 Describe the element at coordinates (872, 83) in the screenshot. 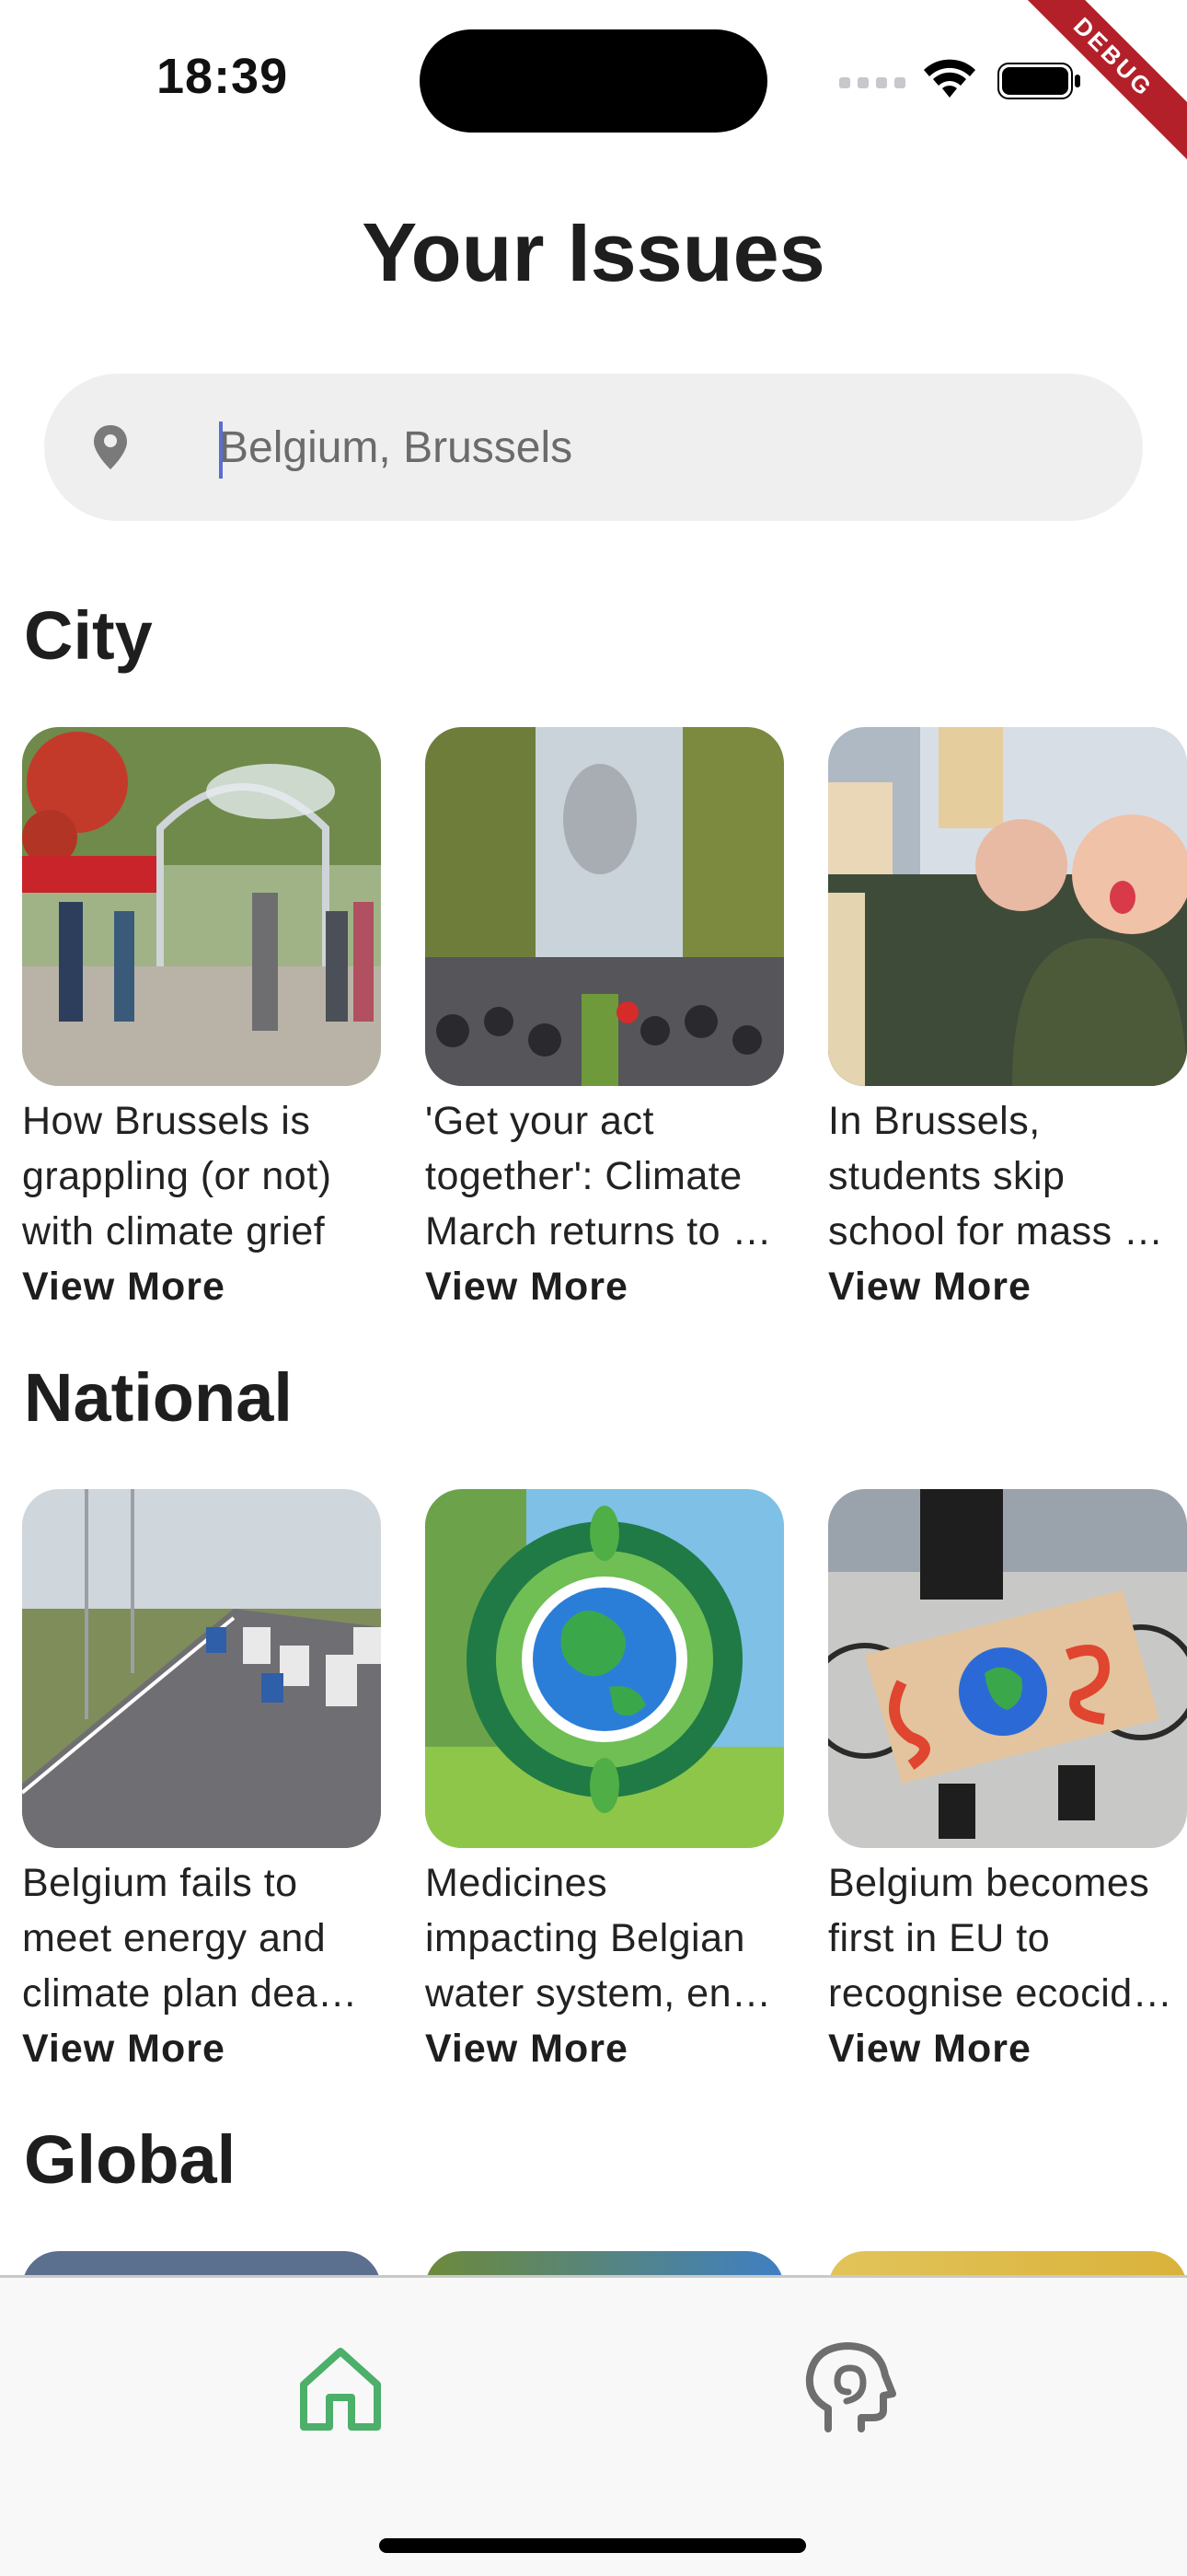

I see `cellular-signal-icon` at that location.